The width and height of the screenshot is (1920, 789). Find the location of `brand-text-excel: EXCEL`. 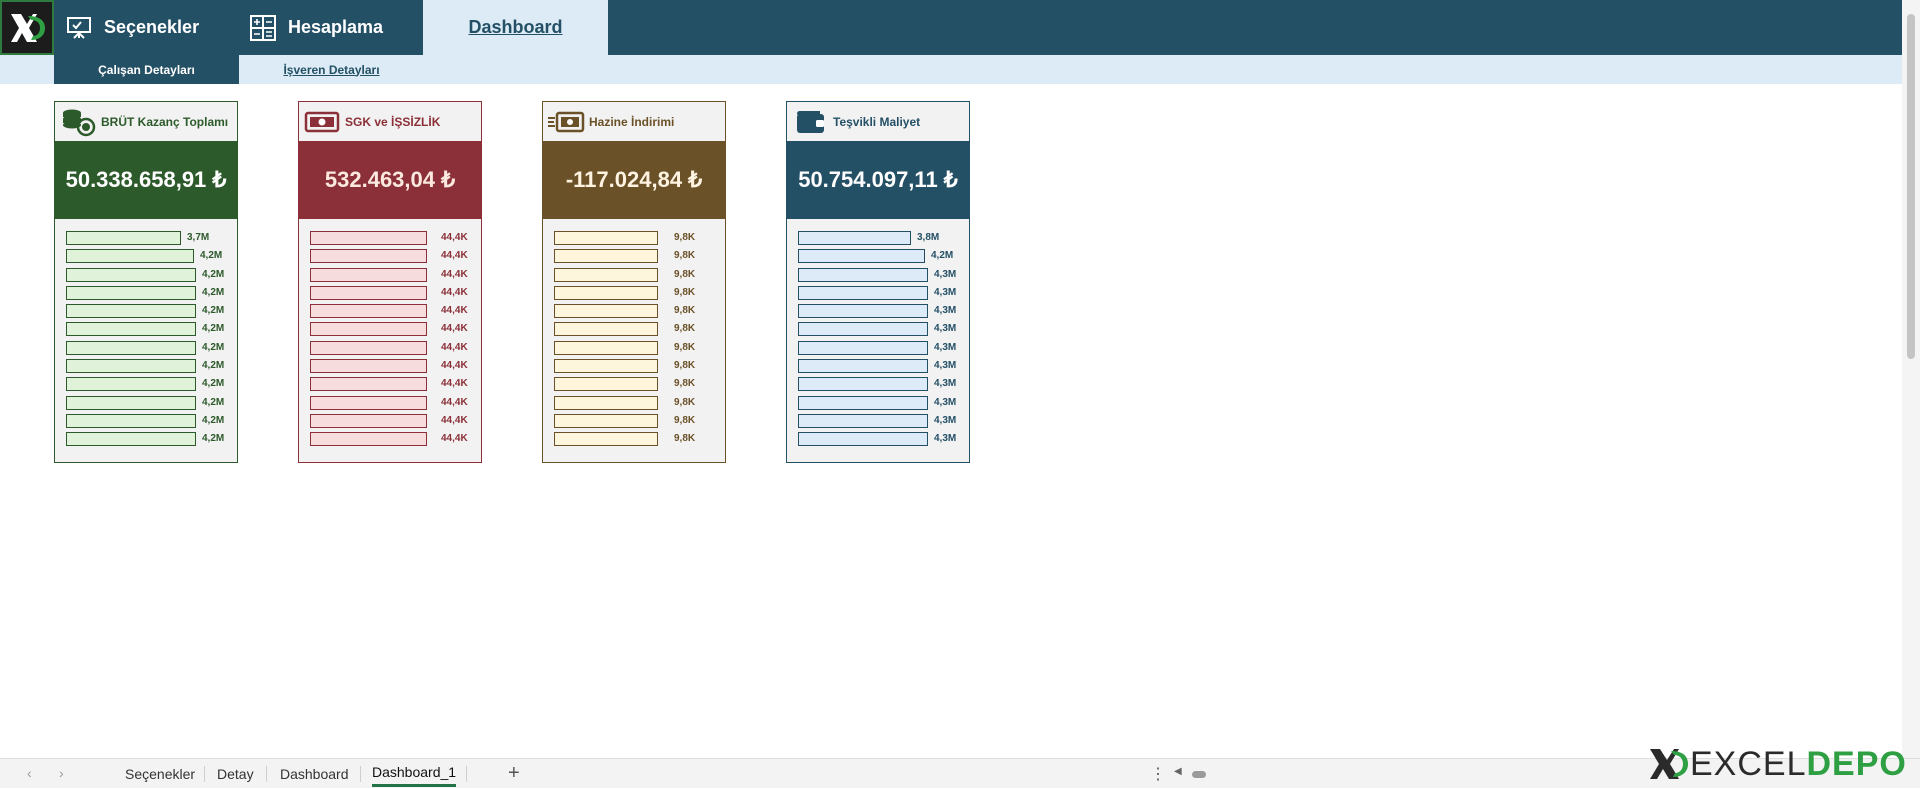

brand-text-excel: EXCEL is located at coordinates (1748, 763).